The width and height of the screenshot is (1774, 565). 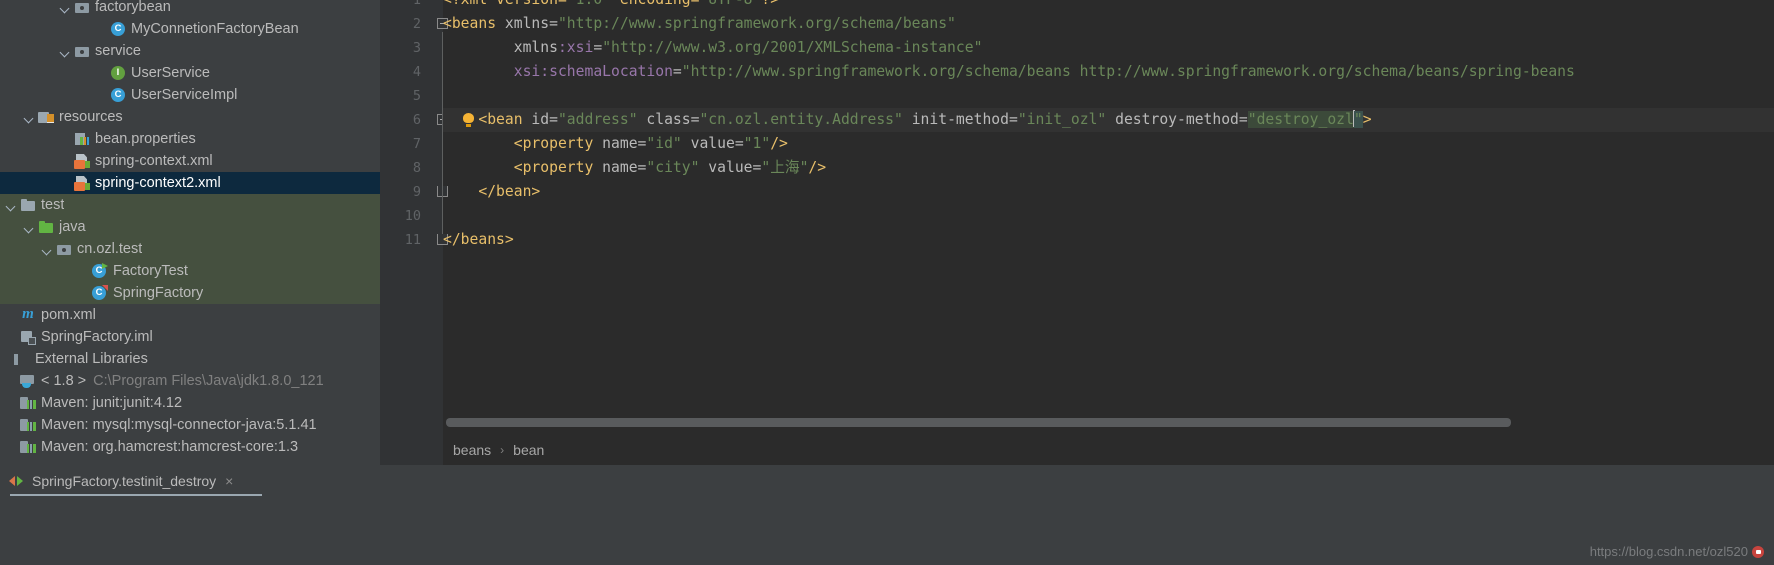 What do you see at coordinates (190, 227) in the screenshot?
I see `tree-item: java` at bounding box center [190, 227].